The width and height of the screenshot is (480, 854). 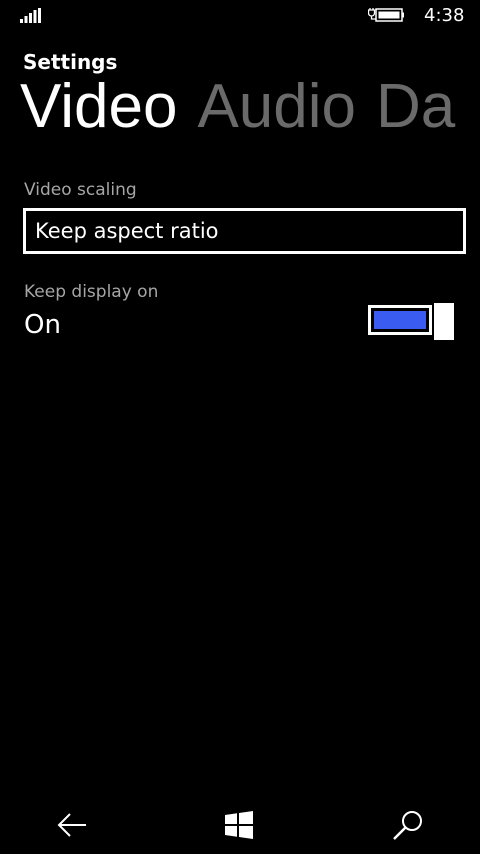 I want to click on clock: 4:38, so click(x=444, y=15).